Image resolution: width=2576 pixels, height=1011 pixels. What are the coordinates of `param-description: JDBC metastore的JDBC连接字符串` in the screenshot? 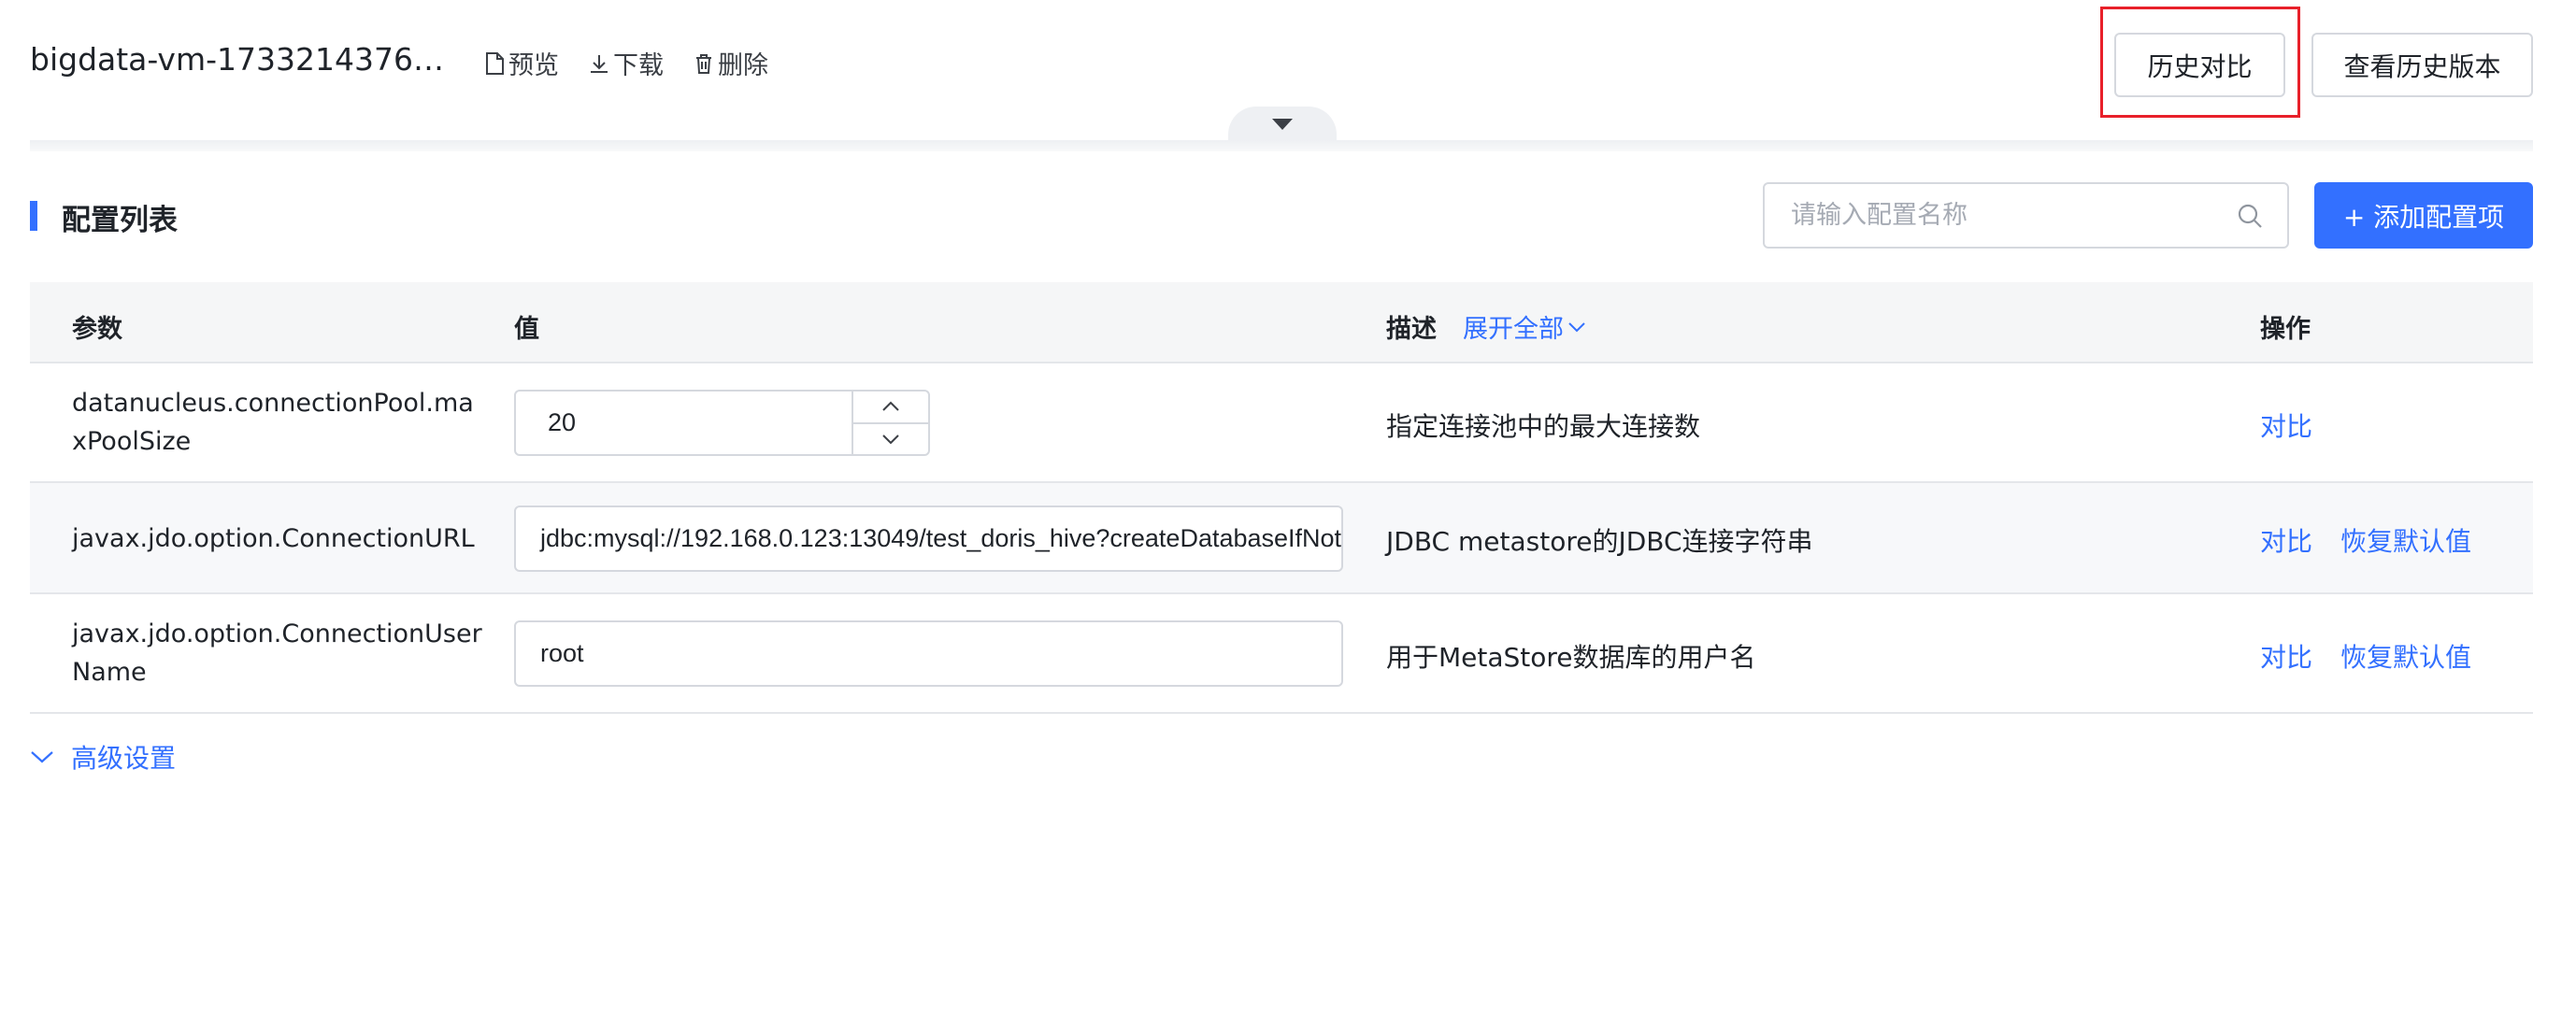 It's located at (1599, 541).